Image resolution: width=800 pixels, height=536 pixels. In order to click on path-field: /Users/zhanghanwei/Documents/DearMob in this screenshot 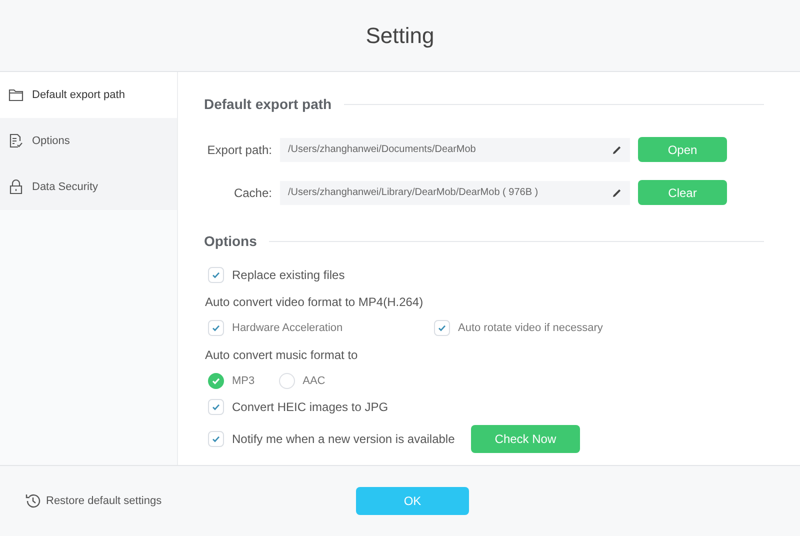, I will do `click(455, 150)`.